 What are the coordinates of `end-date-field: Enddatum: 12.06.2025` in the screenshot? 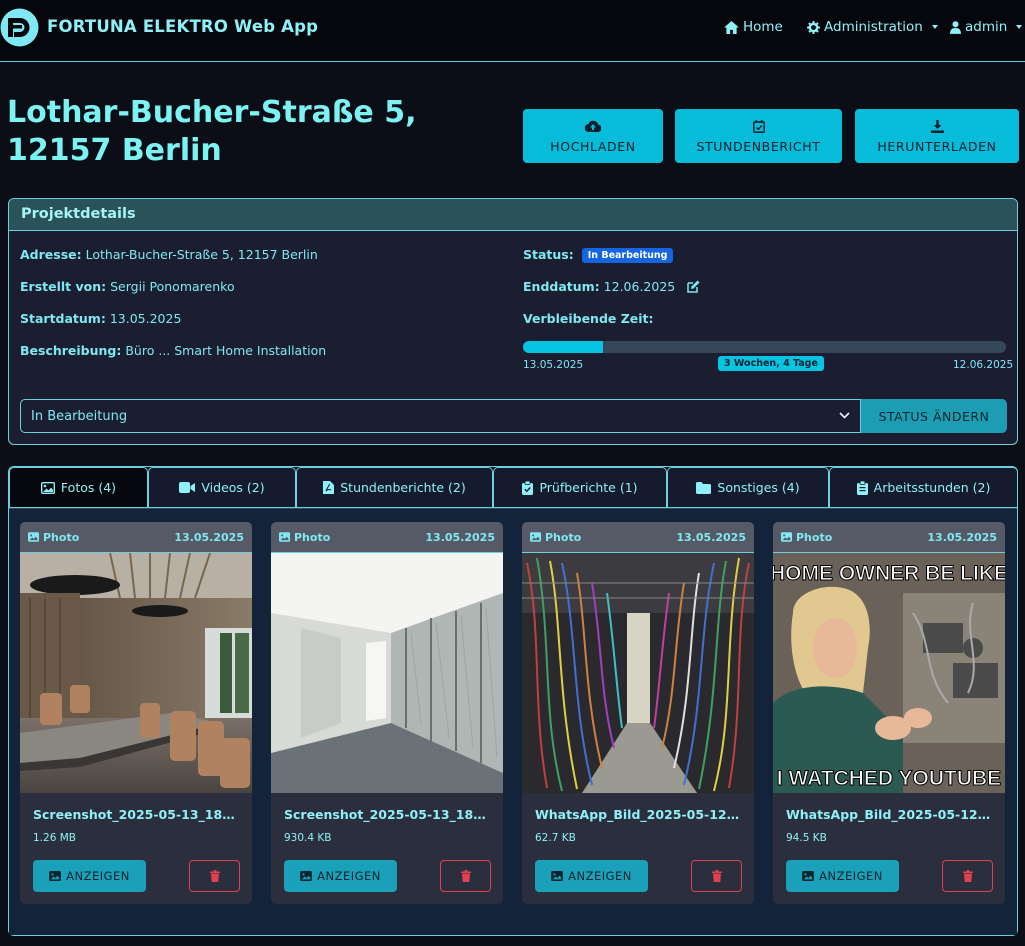 It's located at (611, 286).